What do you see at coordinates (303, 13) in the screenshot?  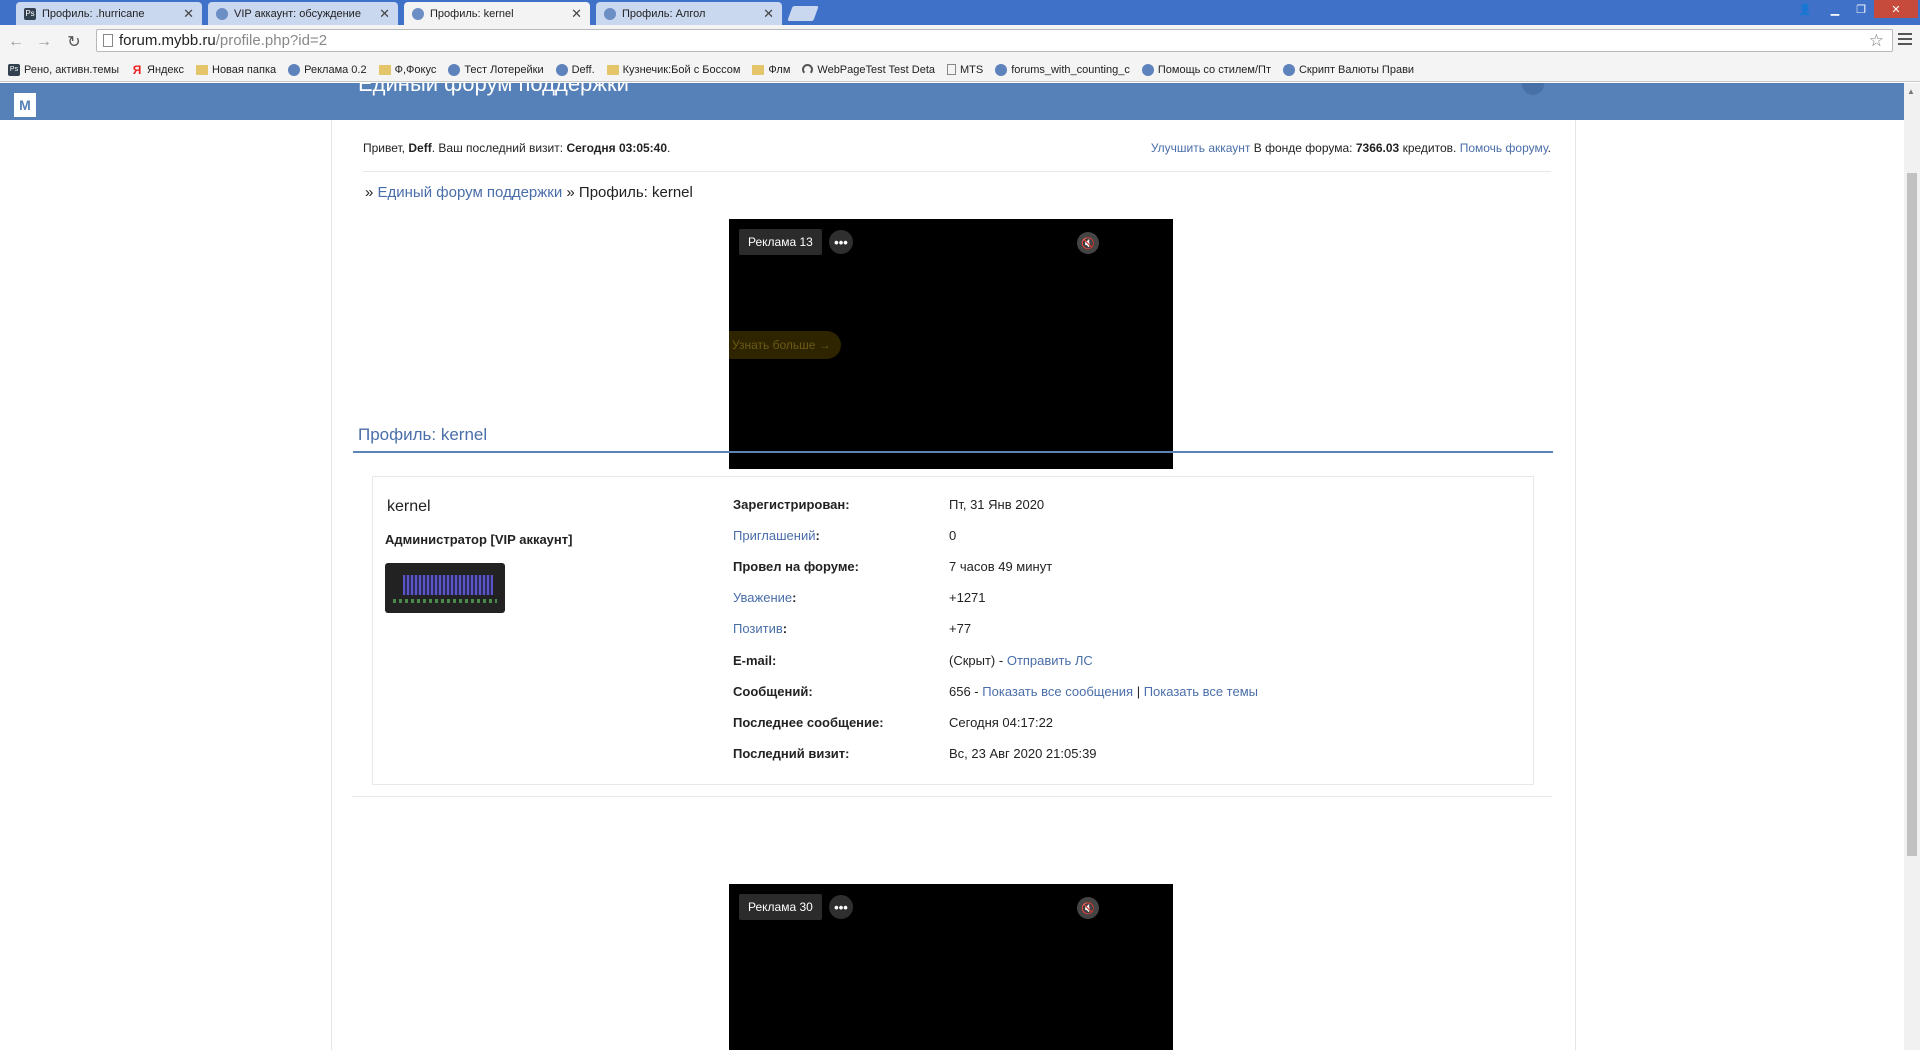 I see `tab-vip: VIP аккаунт: обсуждение ✕` at bounding box center [303, 13].